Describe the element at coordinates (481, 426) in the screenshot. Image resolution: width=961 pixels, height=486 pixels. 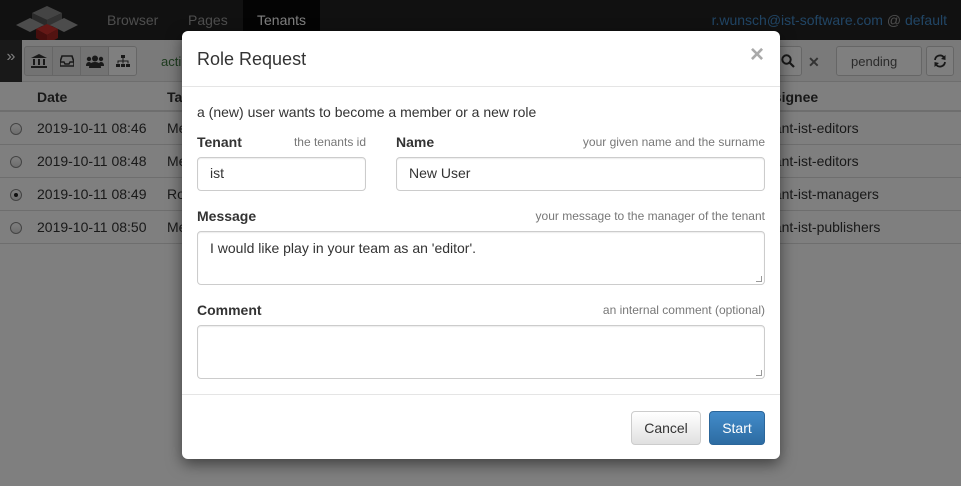
I see `modal-footer: Cancel Start` at that location.